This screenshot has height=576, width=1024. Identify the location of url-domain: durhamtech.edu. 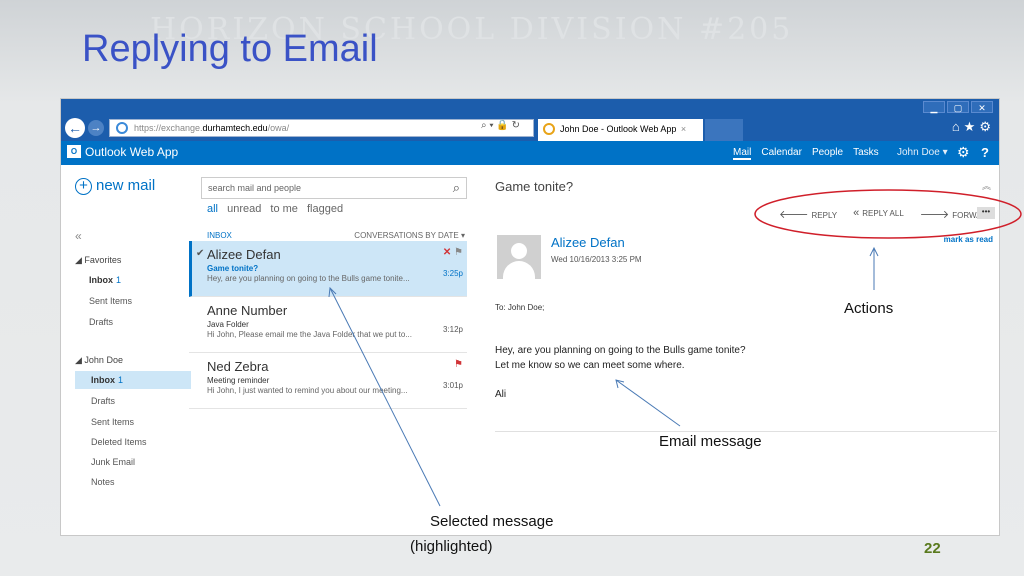
(235, 128).